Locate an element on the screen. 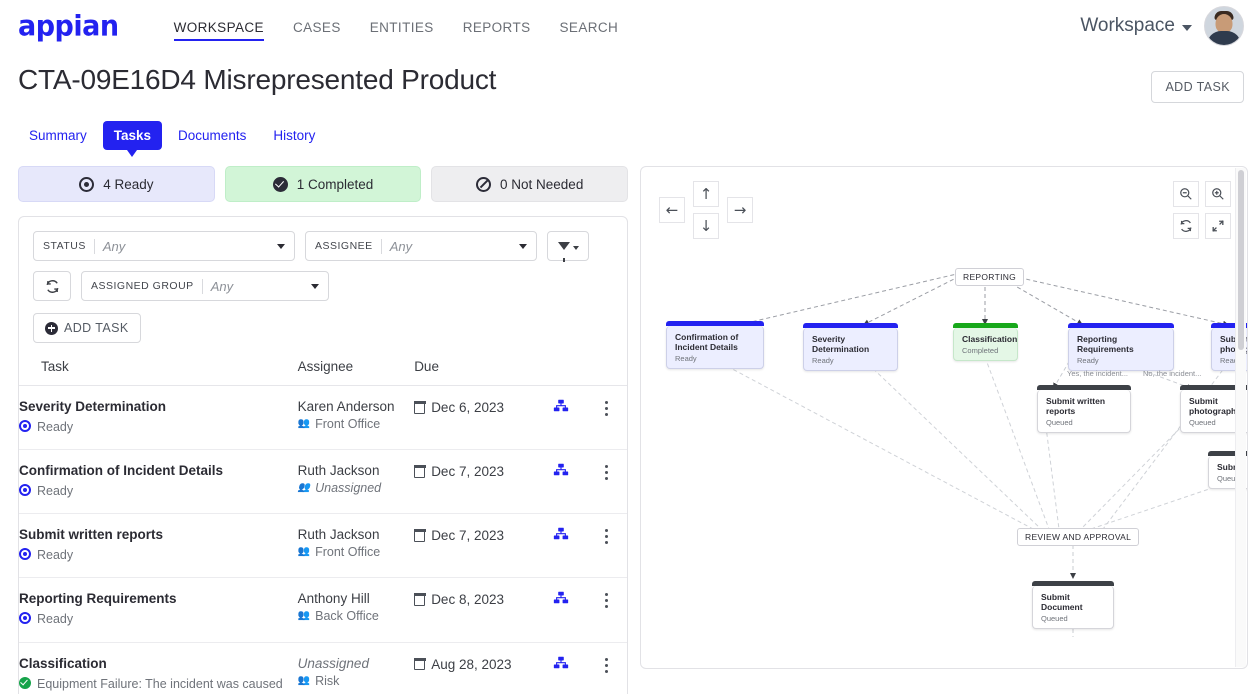  pill-not-needed-label: 0 Not Needed is located at coordinates (542, 184).